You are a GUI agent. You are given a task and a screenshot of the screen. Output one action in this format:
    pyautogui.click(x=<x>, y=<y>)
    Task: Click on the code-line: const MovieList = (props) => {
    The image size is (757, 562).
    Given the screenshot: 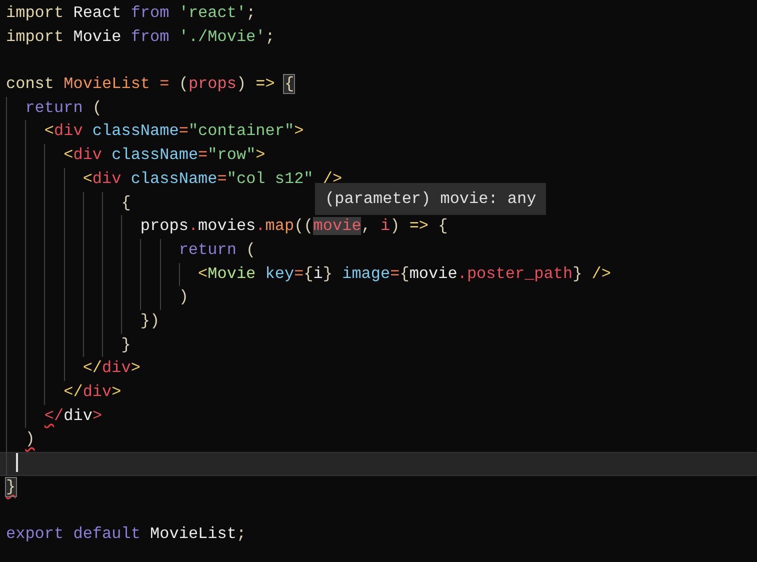 What is the action you would take?
    pyautogui.click(x=150, y=85)
    